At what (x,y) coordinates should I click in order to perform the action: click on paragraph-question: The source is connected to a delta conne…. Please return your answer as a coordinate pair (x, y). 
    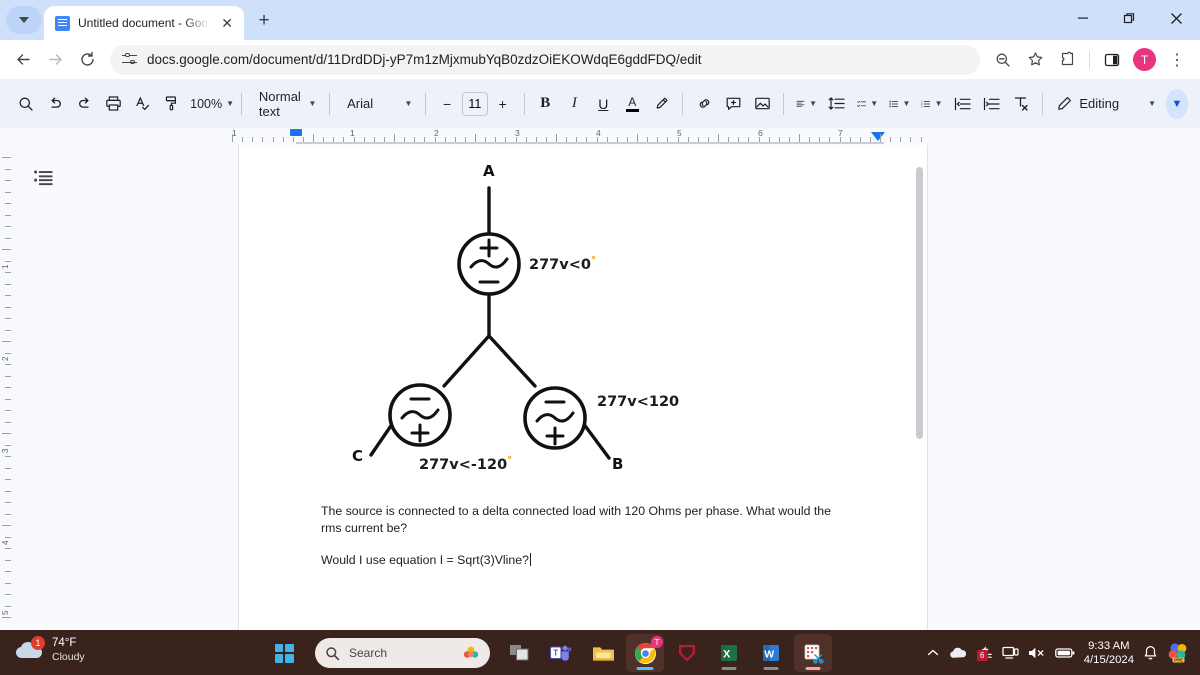
    Looking at the image, I should click on (586, 520).